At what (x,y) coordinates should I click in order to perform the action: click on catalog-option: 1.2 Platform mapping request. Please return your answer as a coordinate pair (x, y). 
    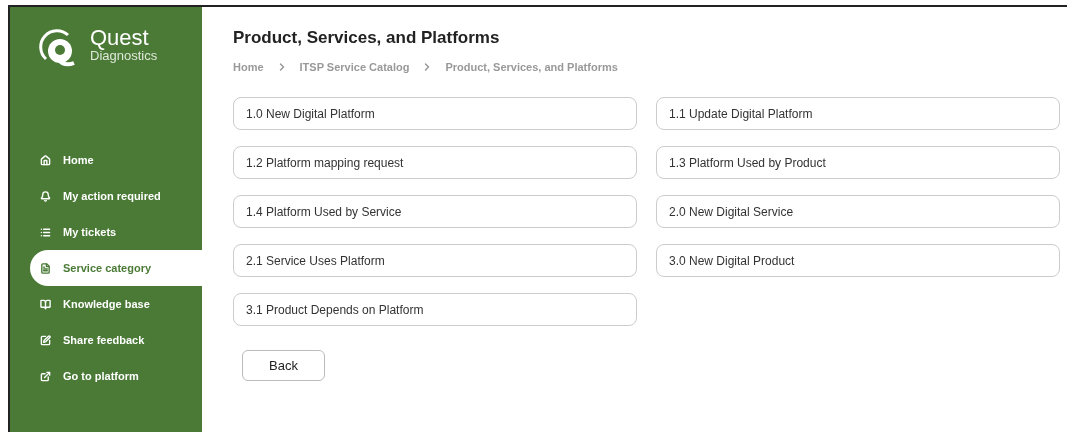
    Looking at the image, I should click on (435, 162).